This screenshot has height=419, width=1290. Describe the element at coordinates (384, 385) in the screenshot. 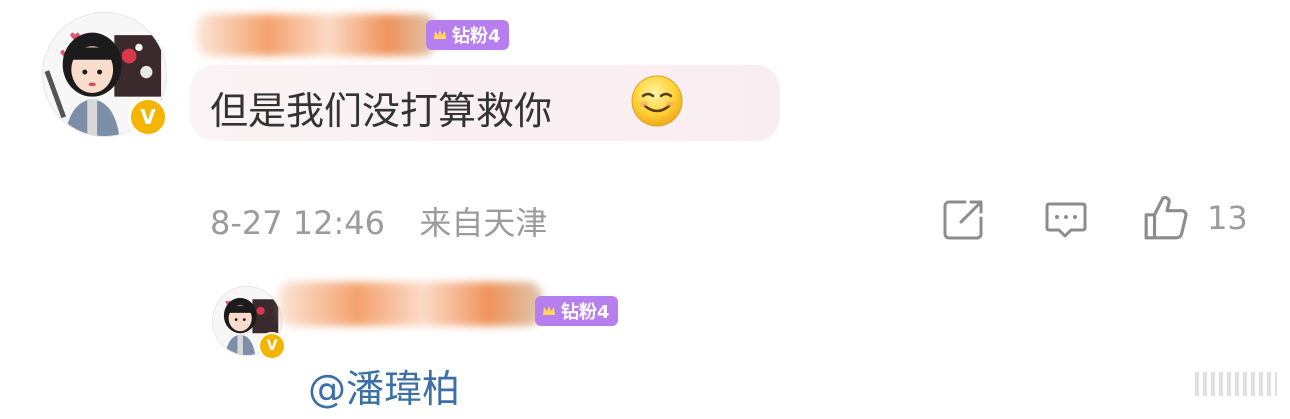

I see `mention-link: @潘瑋柏` at that location.